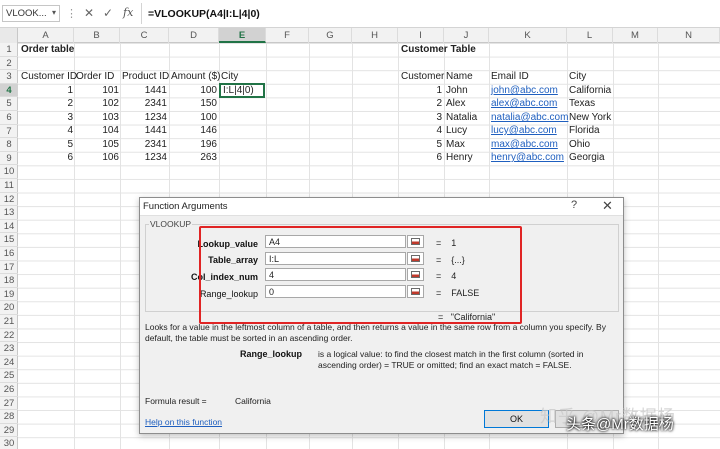 Image resolution: width=720 pixels, height=449 pixels. I want to click on order-header-cell: Order ID, so click(95, 77).